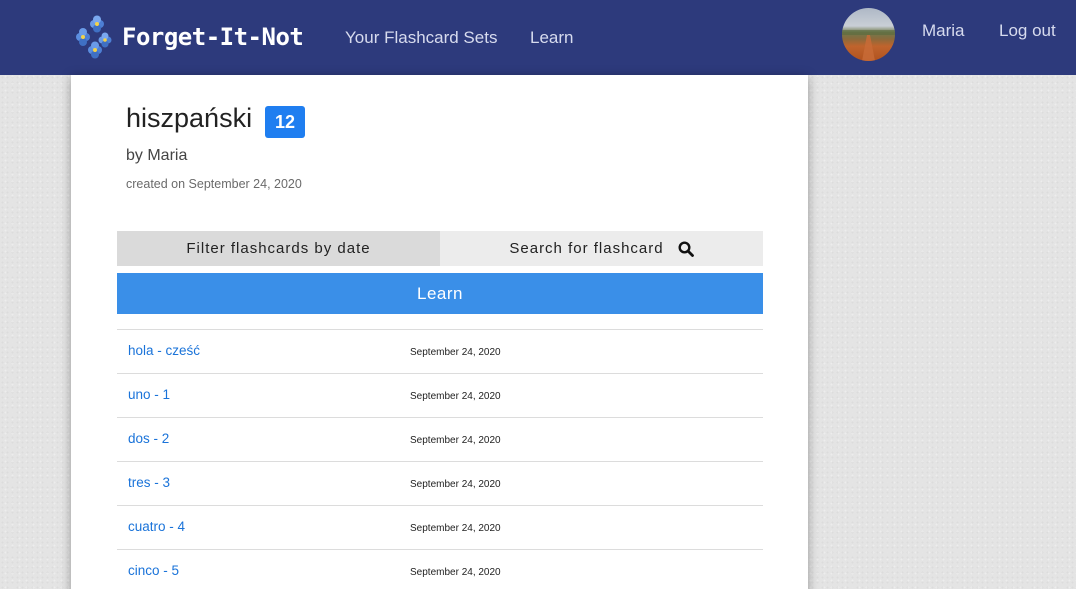 Image resolution: width=1076 pixels, height=589 pixels. Describe the element at coordinates (586, 248) in the screenshot. I see `search-flashcard-label: Search for flashcard` at that location.